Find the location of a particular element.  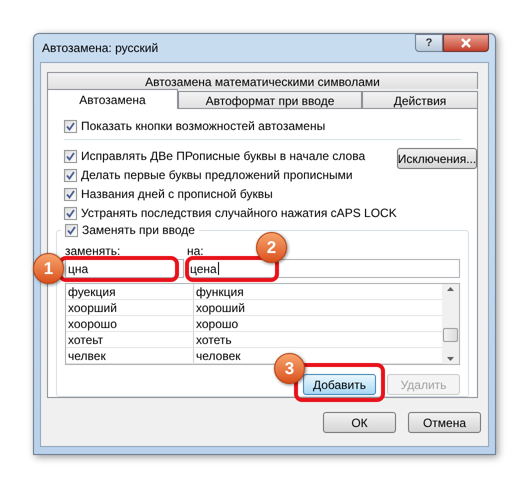

tab: Автоформат при вводе is located at coordinates (270, 100).